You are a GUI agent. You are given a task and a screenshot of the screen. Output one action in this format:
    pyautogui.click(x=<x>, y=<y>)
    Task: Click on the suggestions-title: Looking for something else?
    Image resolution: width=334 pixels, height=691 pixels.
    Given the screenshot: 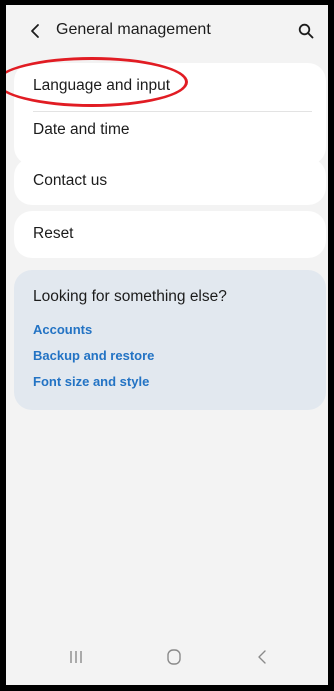 What is the action you would take?
    pyautogui.click(x=130, y=296)
    